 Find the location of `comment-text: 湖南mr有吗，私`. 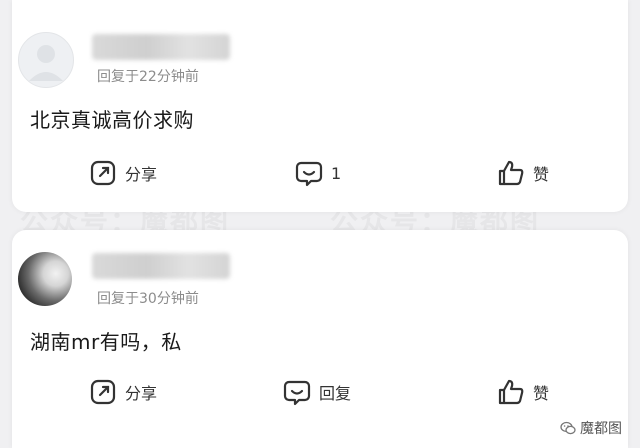

comment-text: 湖南mr有吗，私 is located at coordinates (106, 342).